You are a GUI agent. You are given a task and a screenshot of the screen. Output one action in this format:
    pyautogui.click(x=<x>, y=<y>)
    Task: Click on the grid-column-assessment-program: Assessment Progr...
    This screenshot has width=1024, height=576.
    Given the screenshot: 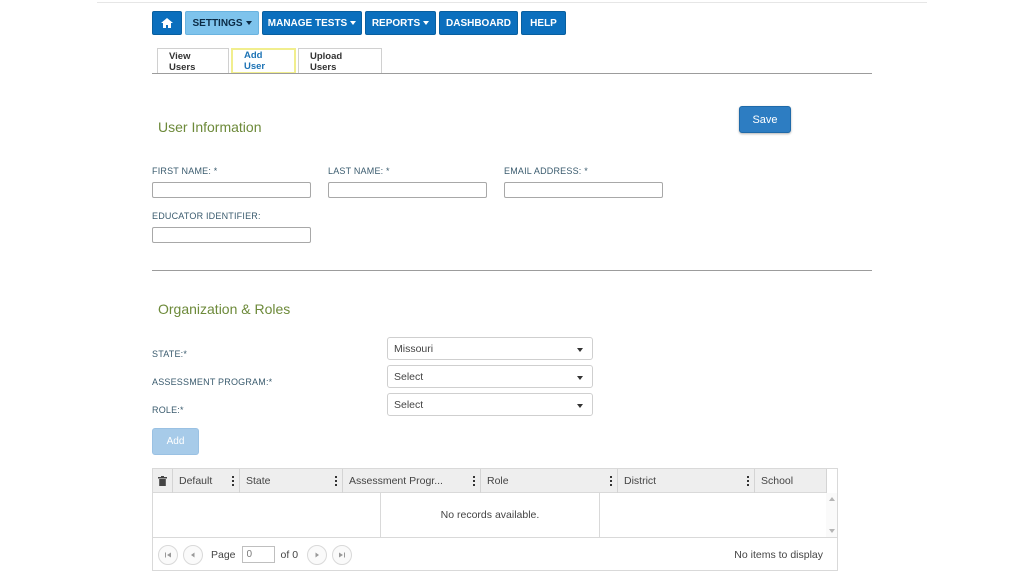 What is the action you would take?
    pyautogui.click(x=412, y=481)
    